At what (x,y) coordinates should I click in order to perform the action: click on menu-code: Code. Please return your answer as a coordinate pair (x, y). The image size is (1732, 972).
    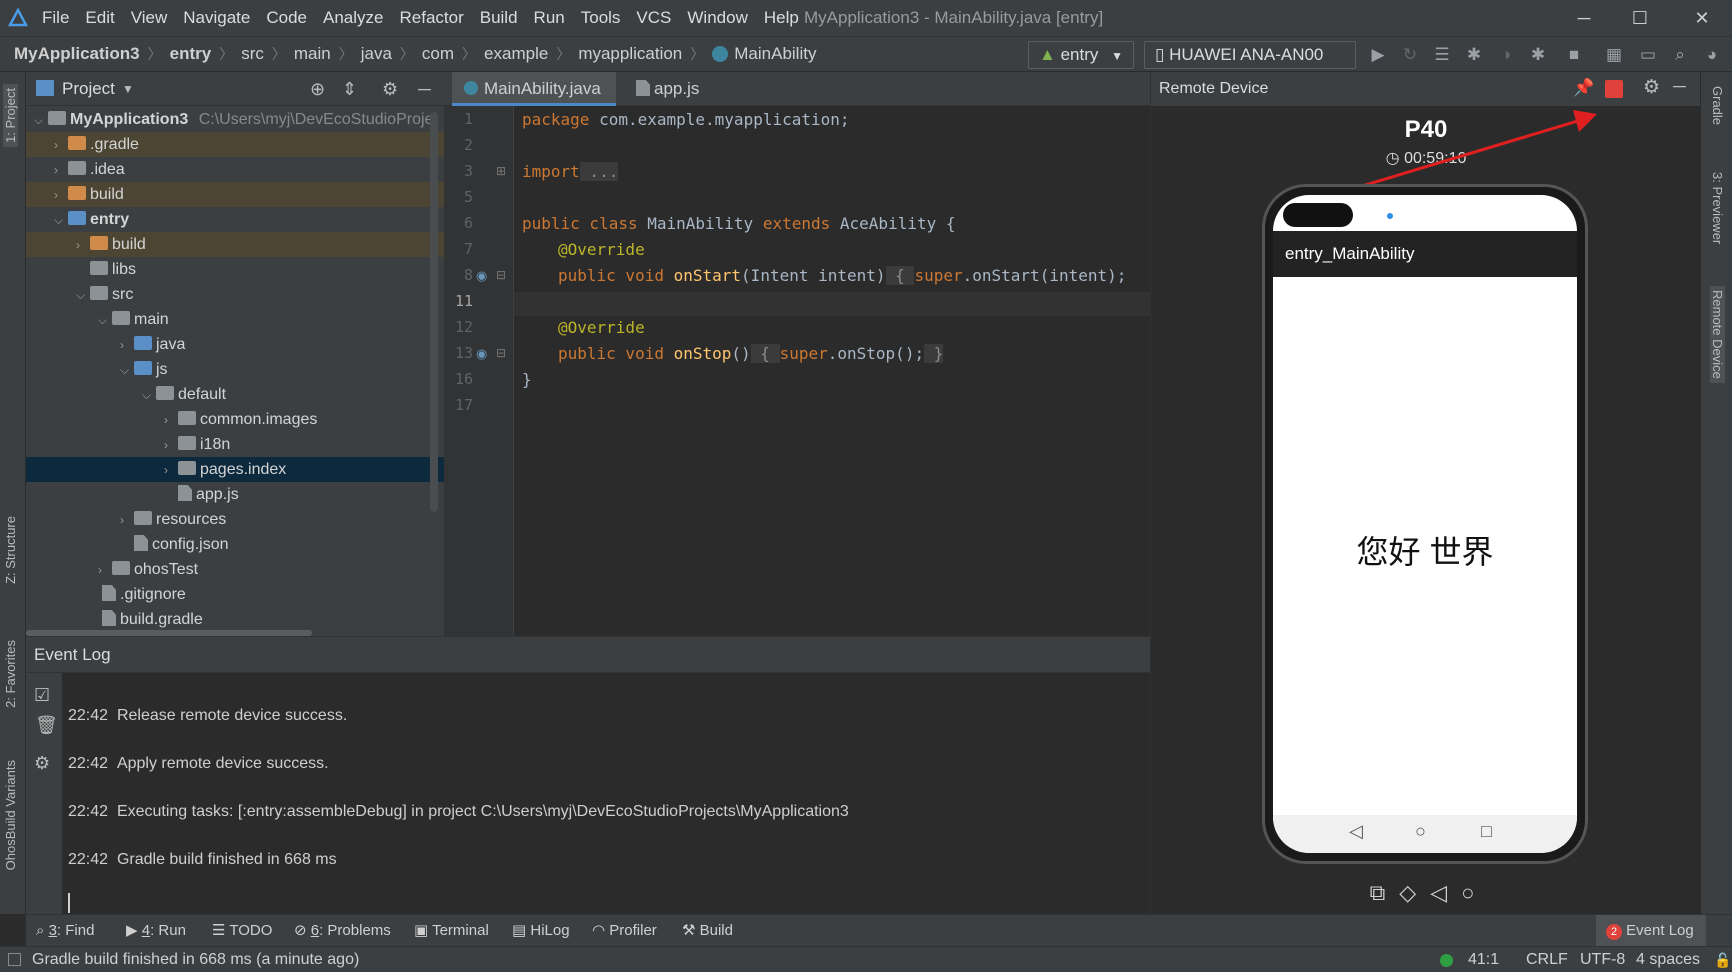
    Looking at the image, I should click on (286, 18).